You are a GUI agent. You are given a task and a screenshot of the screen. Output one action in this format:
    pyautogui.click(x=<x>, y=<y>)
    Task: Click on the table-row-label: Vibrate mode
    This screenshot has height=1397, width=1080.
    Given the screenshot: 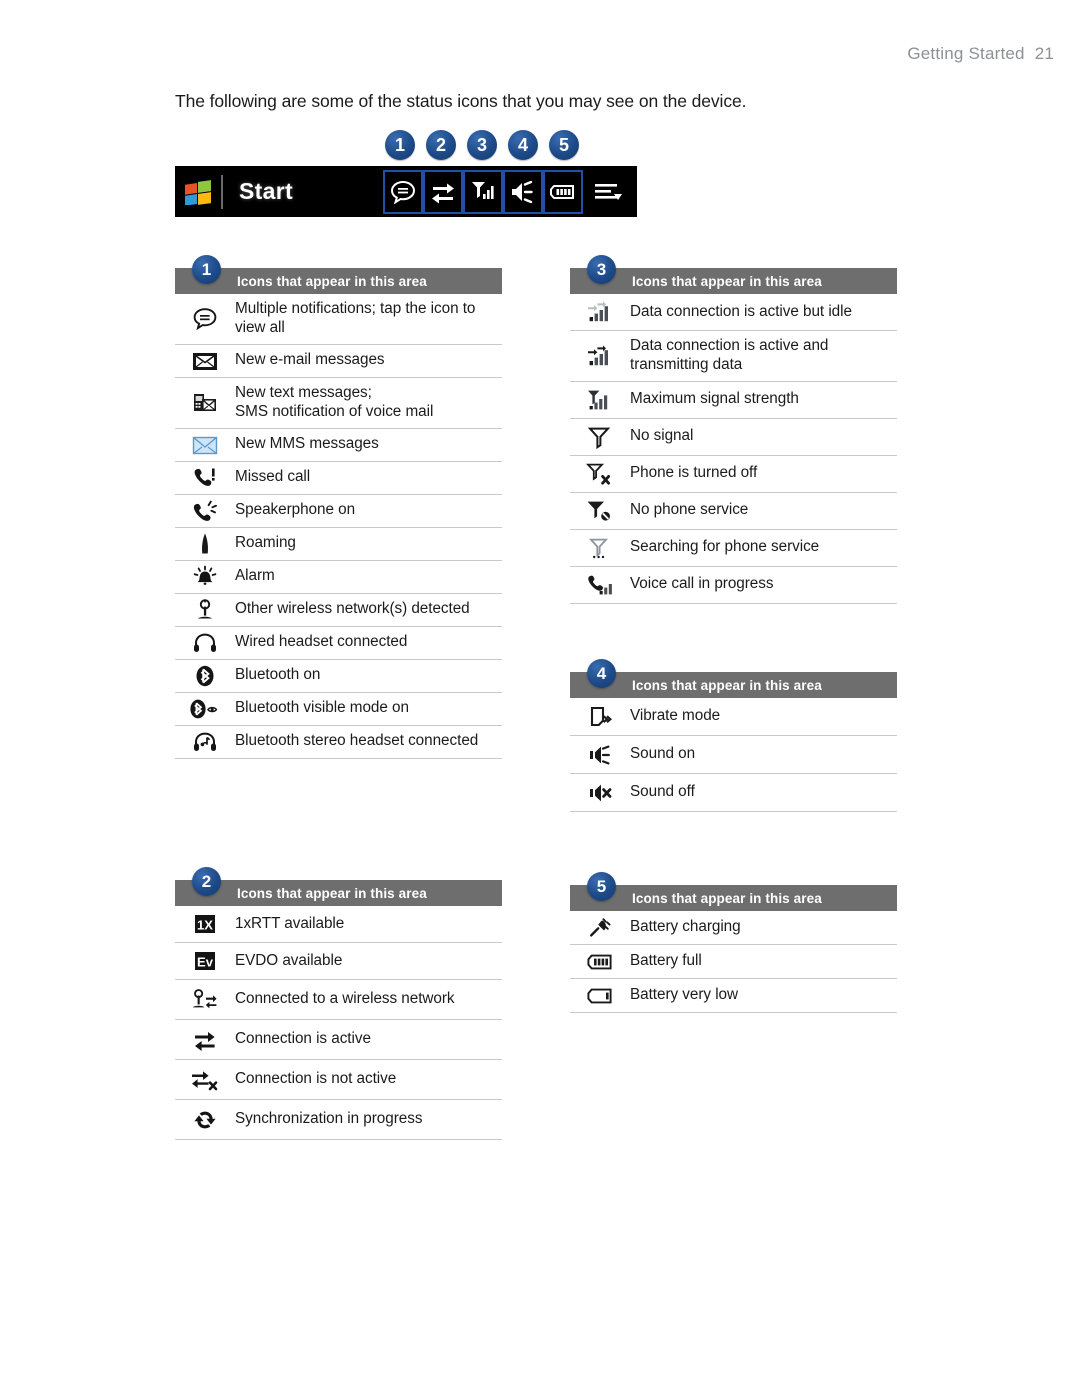 What is the action you would take?
    pyautogui.click(x=675, y=716)
    